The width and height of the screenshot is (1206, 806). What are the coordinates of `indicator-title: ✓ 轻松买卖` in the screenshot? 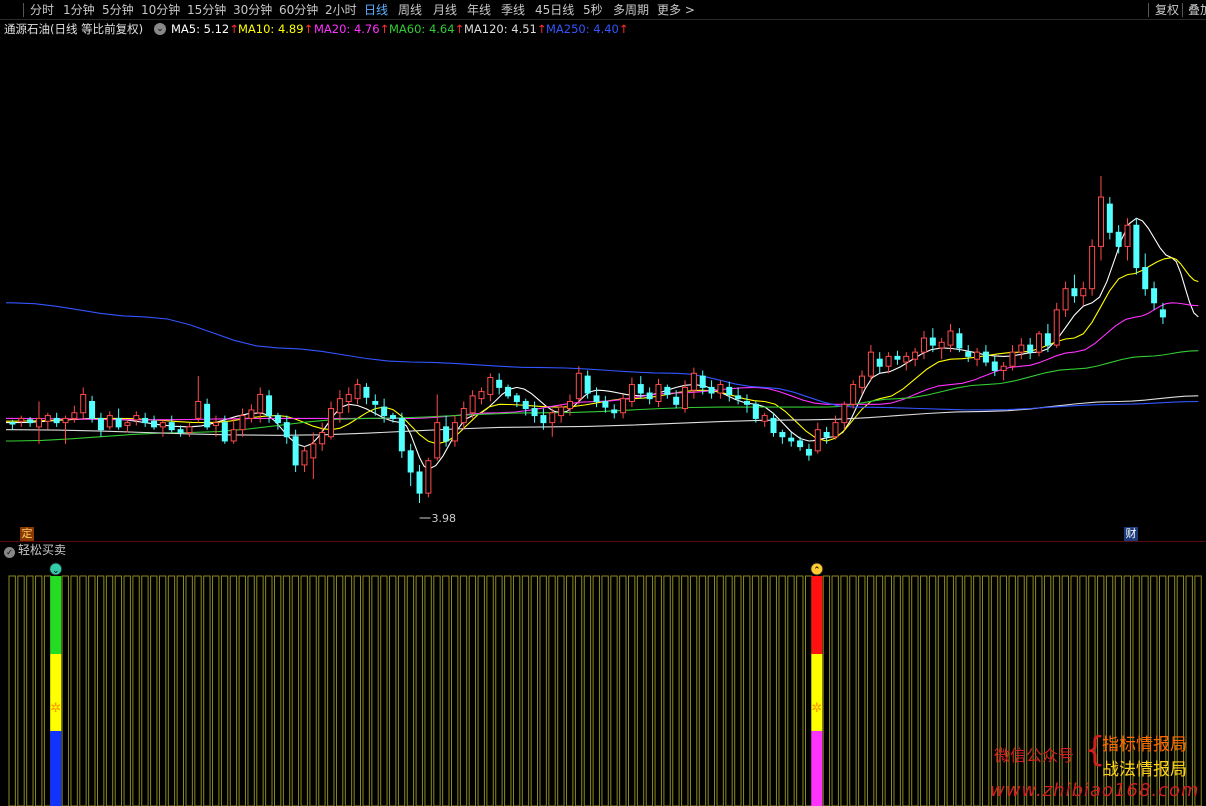 It's located at (35, 550).